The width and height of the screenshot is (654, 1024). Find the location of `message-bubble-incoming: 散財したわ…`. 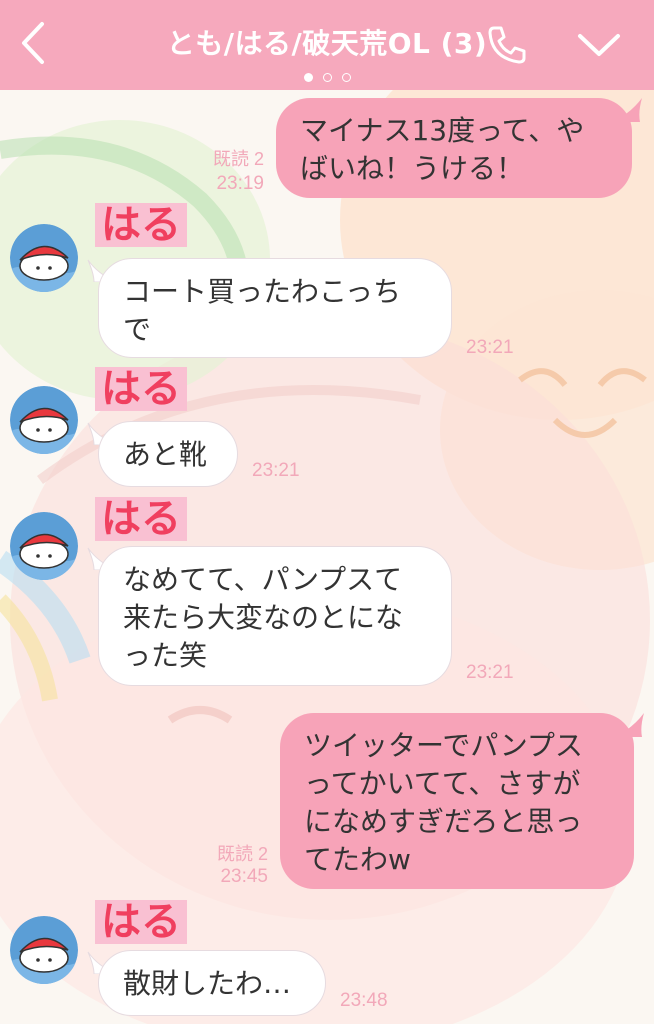

message-bubble-incoming: 散財したわ… is located at coordinates (212, 983).